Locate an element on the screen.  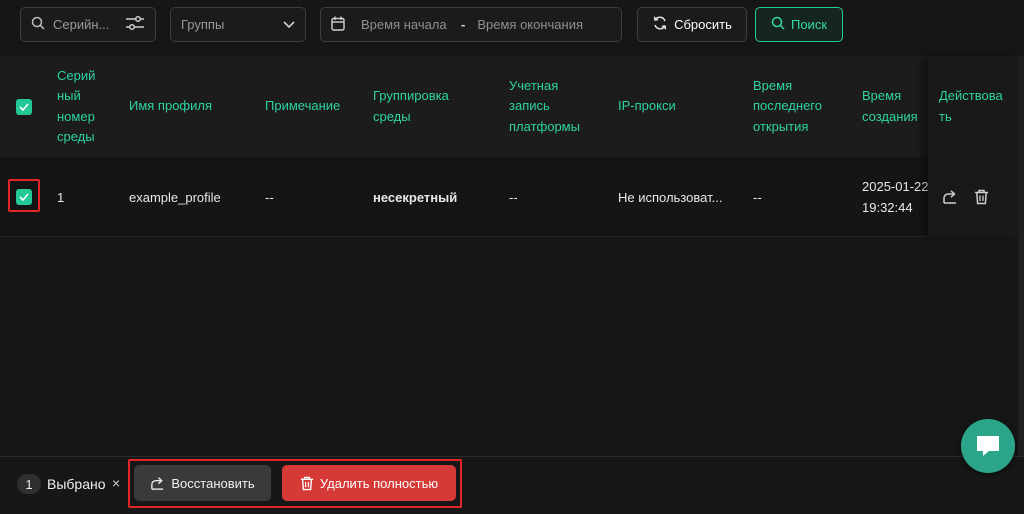
clear-selection-button: × is located at coordinates (116, 483).